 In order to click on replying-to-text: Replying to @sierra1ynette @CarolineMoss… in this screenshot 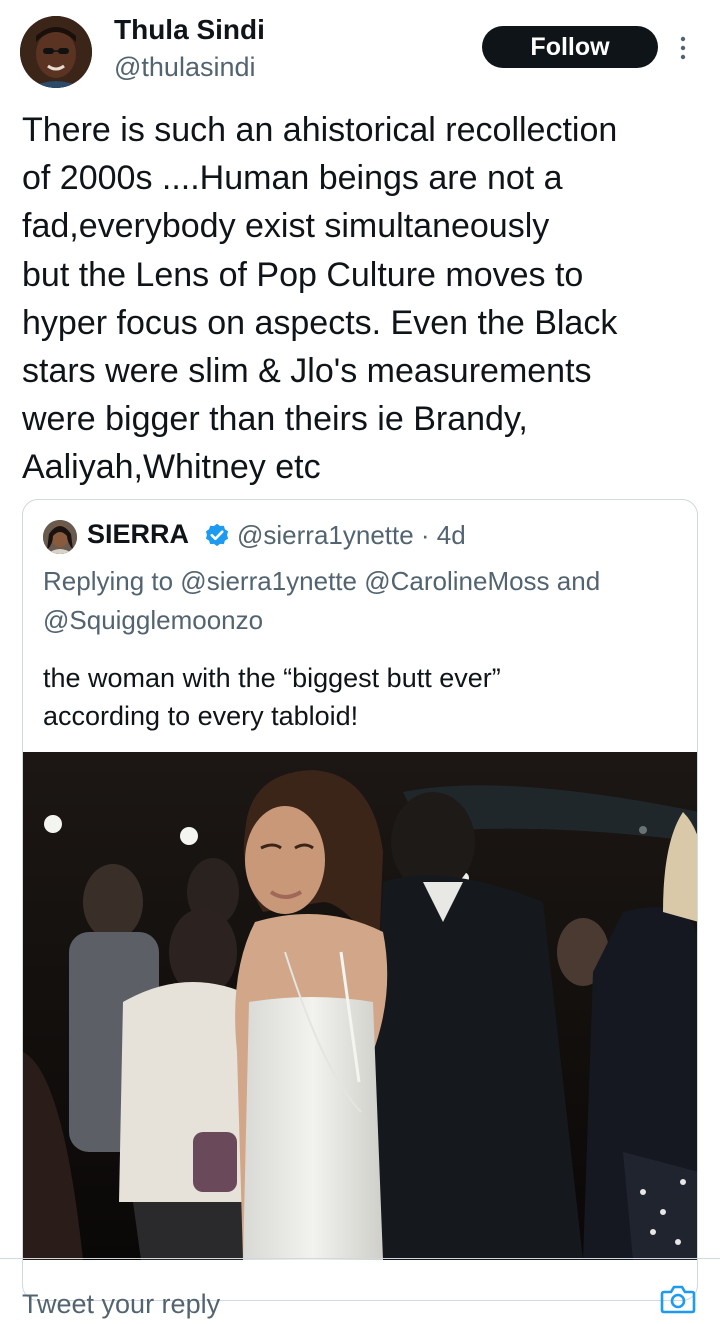, I will do `click(322, 600)`.